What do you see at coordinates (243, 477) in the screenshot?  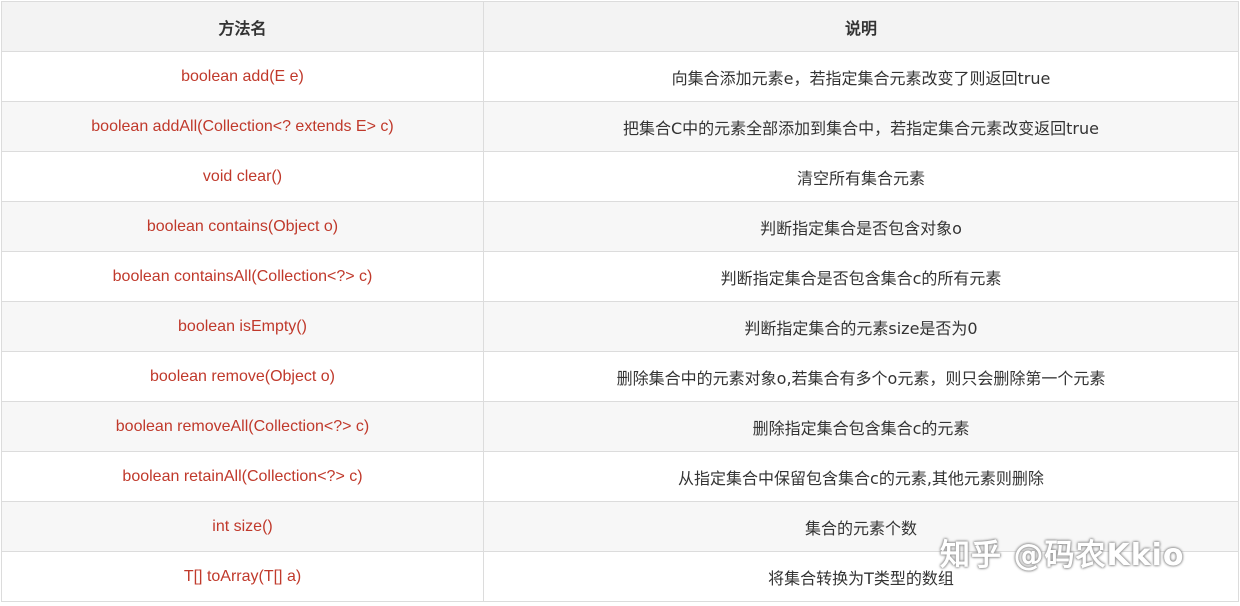 I see `method-name-cell: boolean retainAll(Collection<?> c)` at bounding box center [243, 477].